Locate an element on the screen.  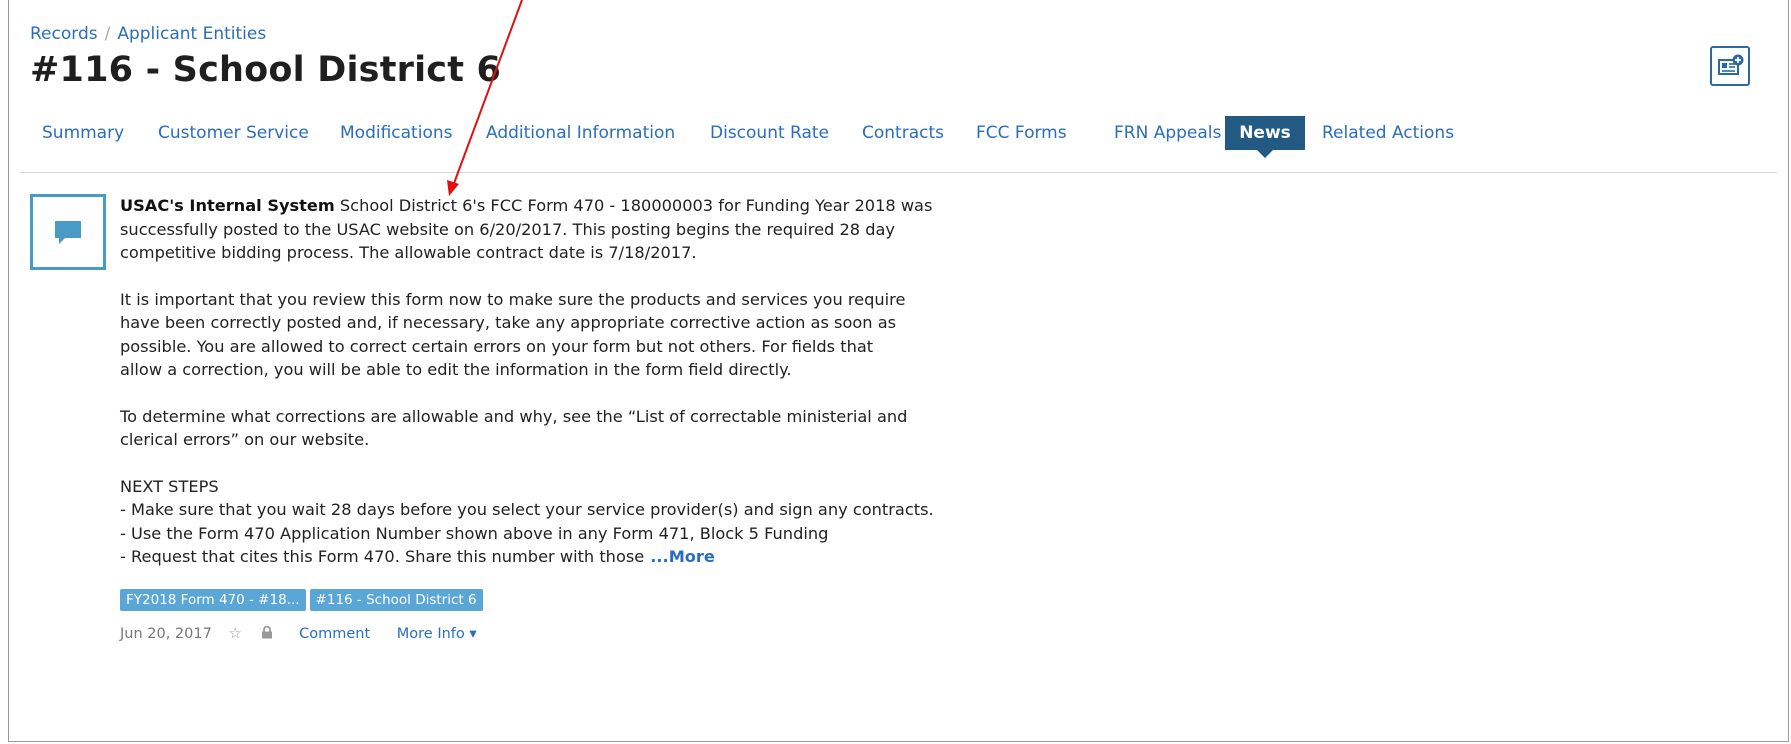
tab-fcc-forms: FCC Forms is located at coordinates (1021, 133).